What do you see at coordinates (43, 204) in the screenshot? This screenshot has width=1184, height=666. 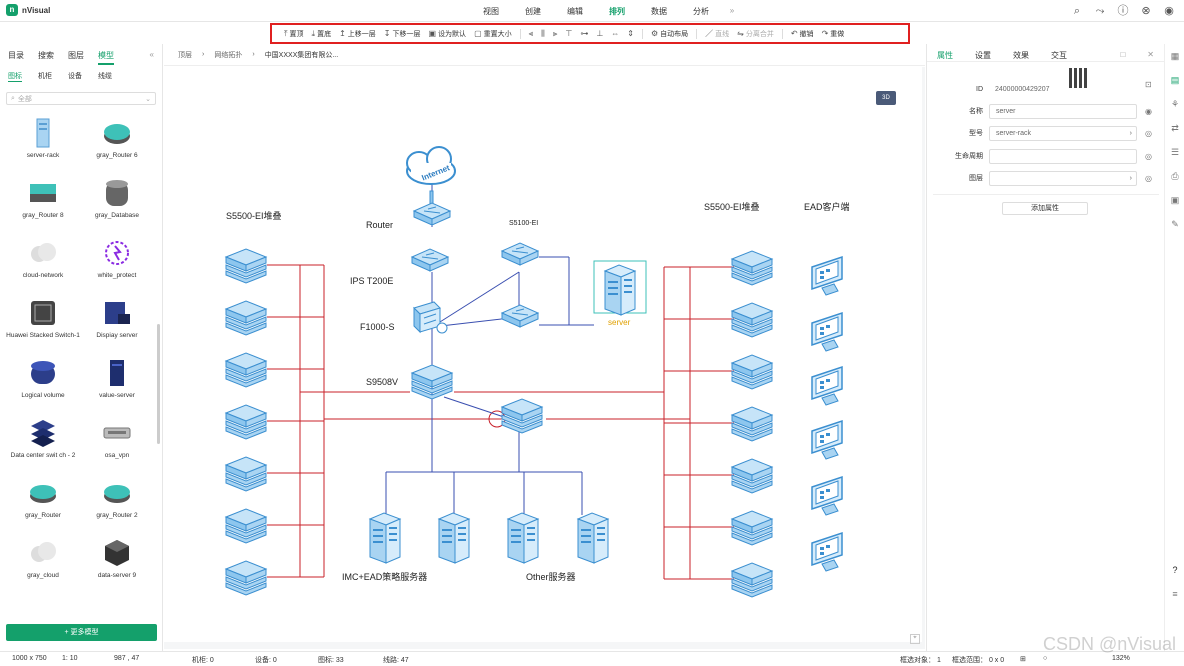 I see `model-item: gray_Router 8` at bounding box center [43, 204].